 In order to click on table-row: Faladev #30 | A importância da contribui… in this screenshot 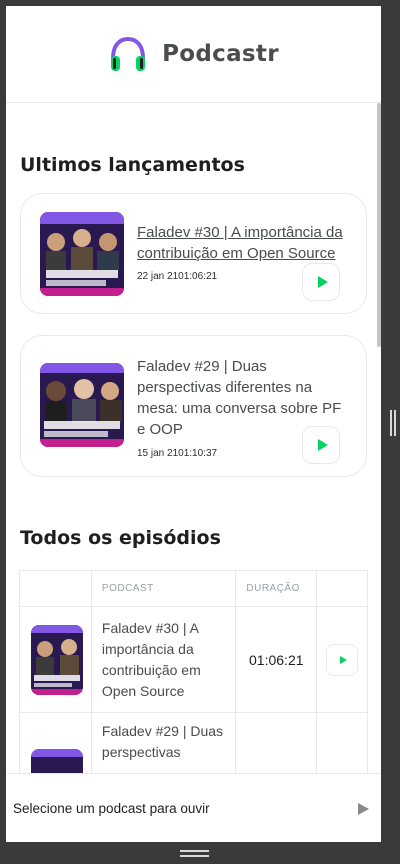, I will do `click(193, 659)`.